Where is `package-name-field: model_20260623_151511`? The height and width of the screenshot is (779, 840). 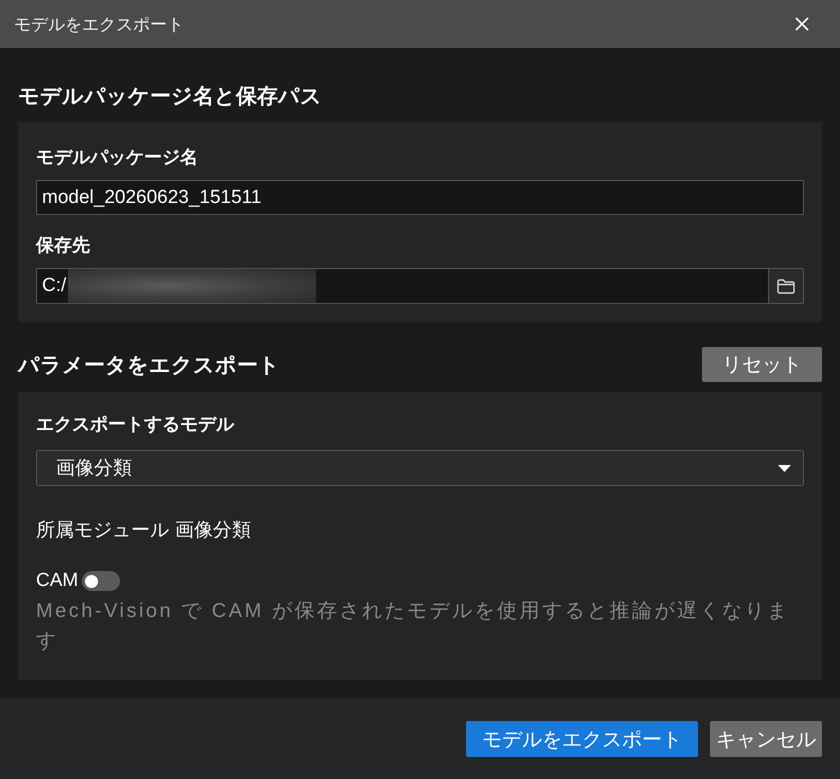
package-name-field: model_20260623_151511 is located at coordinates (420, 197).